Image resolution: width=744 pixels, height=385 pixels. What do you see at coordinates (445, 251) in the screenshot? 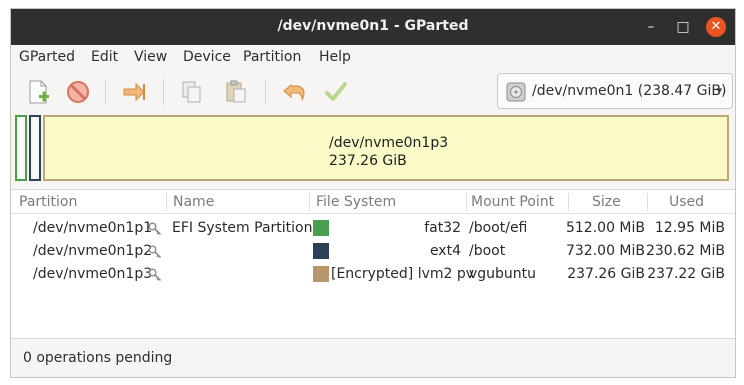
I see `partition-filesystem: ext4` at bounding box center [445, 251].